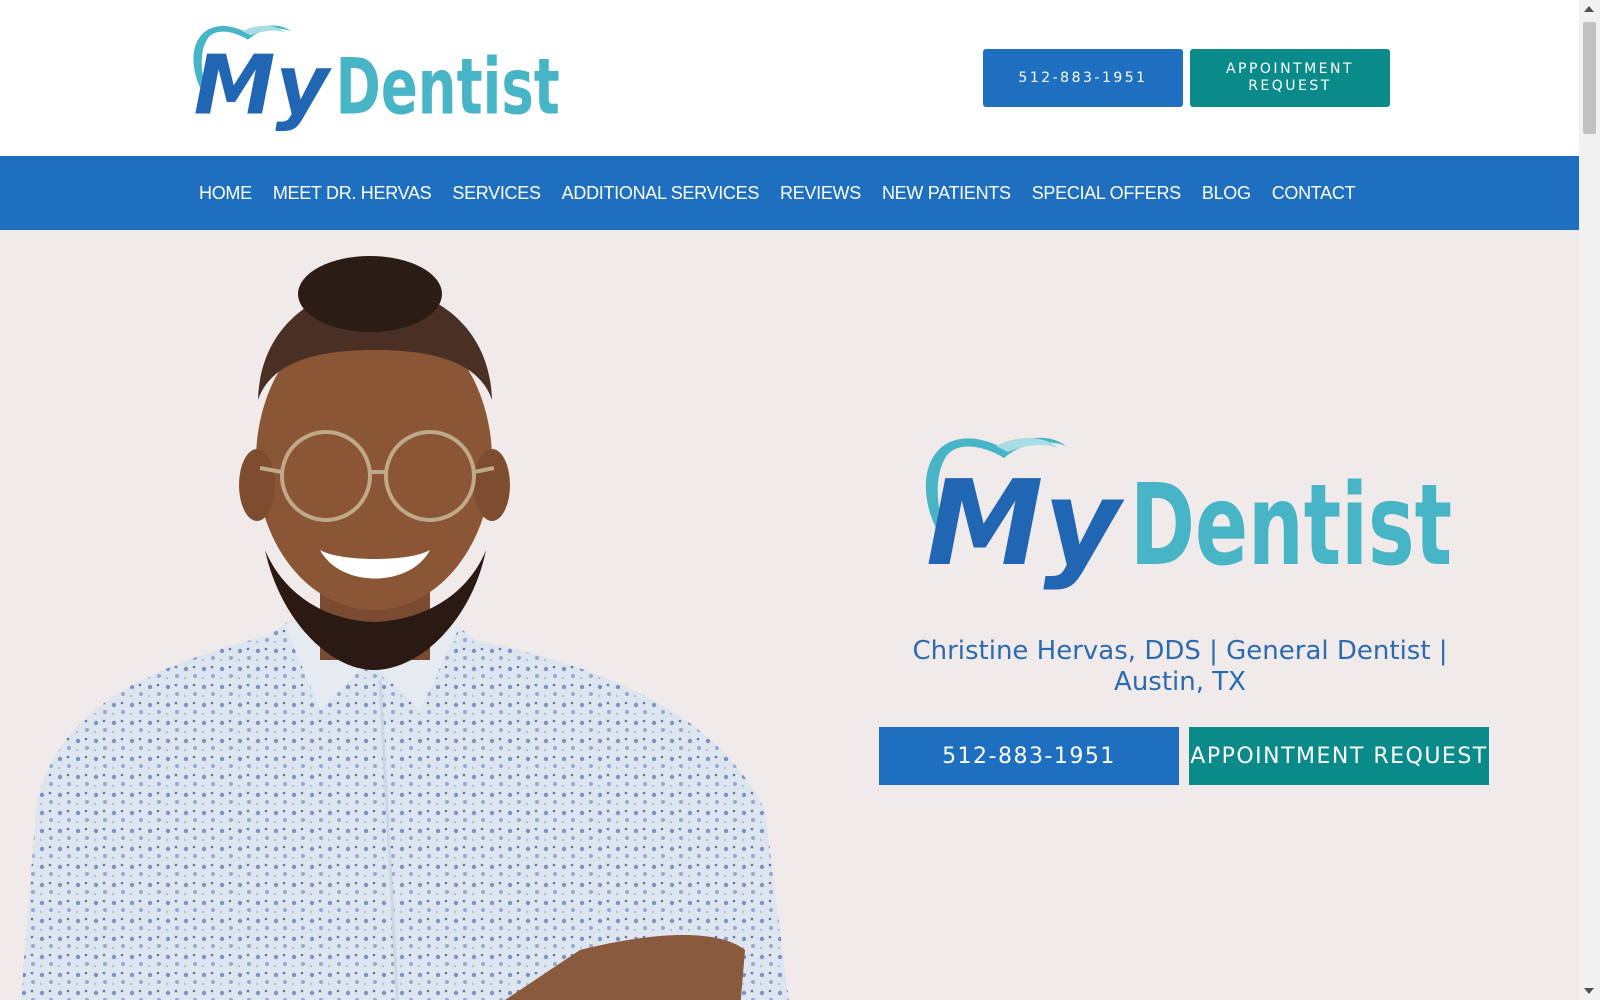 This screenshot has height=1000, width=1600. Describe the element at coordinates (1589, 78) in the screenshot. I see `scroll-thumb` at that location.